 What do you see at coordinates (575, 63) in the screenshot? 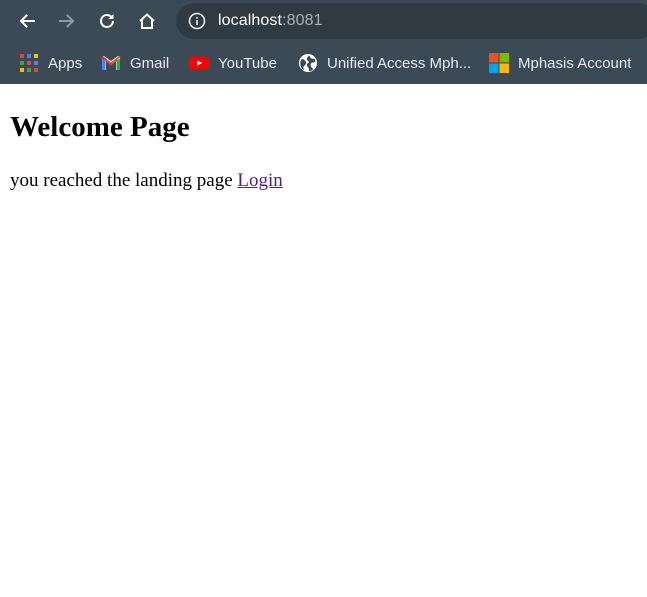
I see `bookmark-label: Mphasis Account` at bounding box center [575, 63].